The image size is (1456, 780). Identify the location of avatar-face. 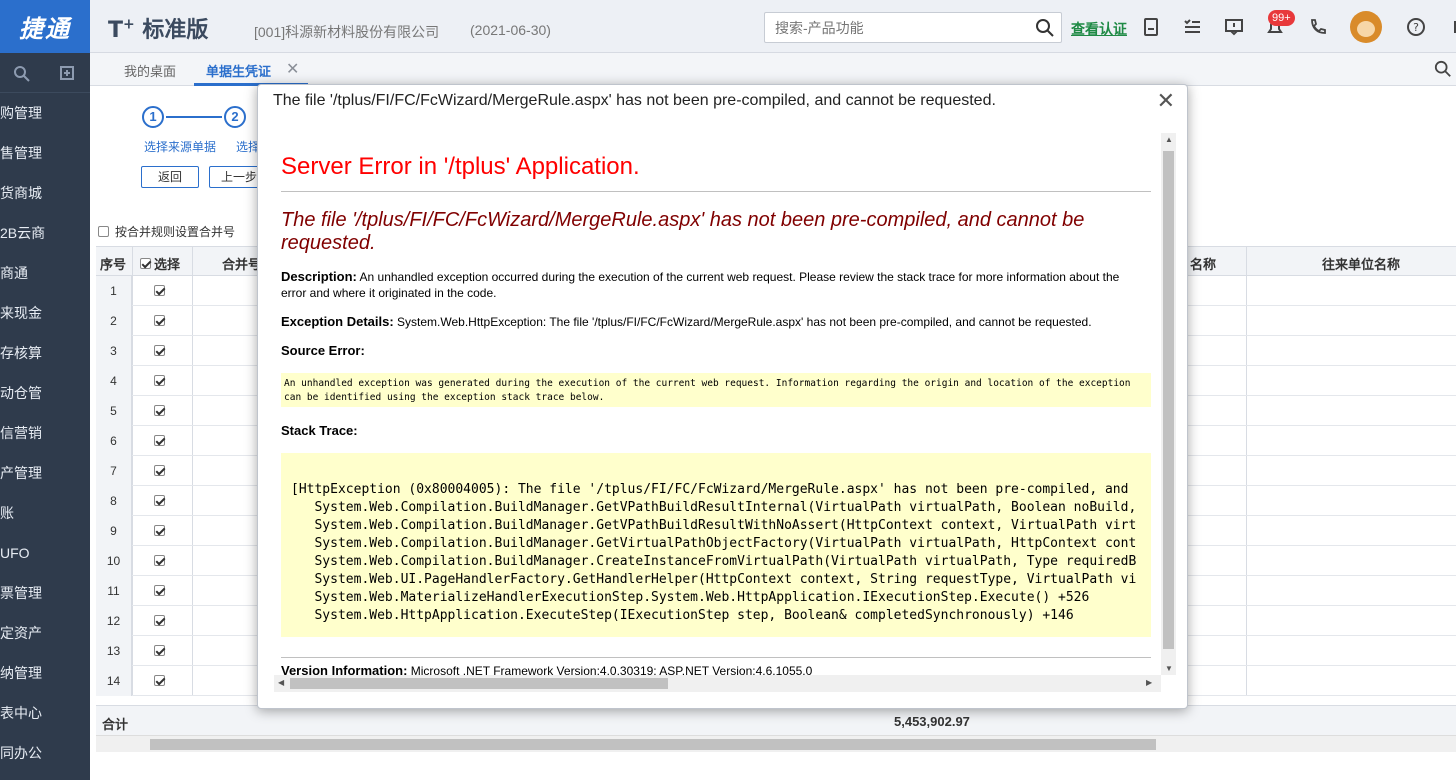
(1366, 29).